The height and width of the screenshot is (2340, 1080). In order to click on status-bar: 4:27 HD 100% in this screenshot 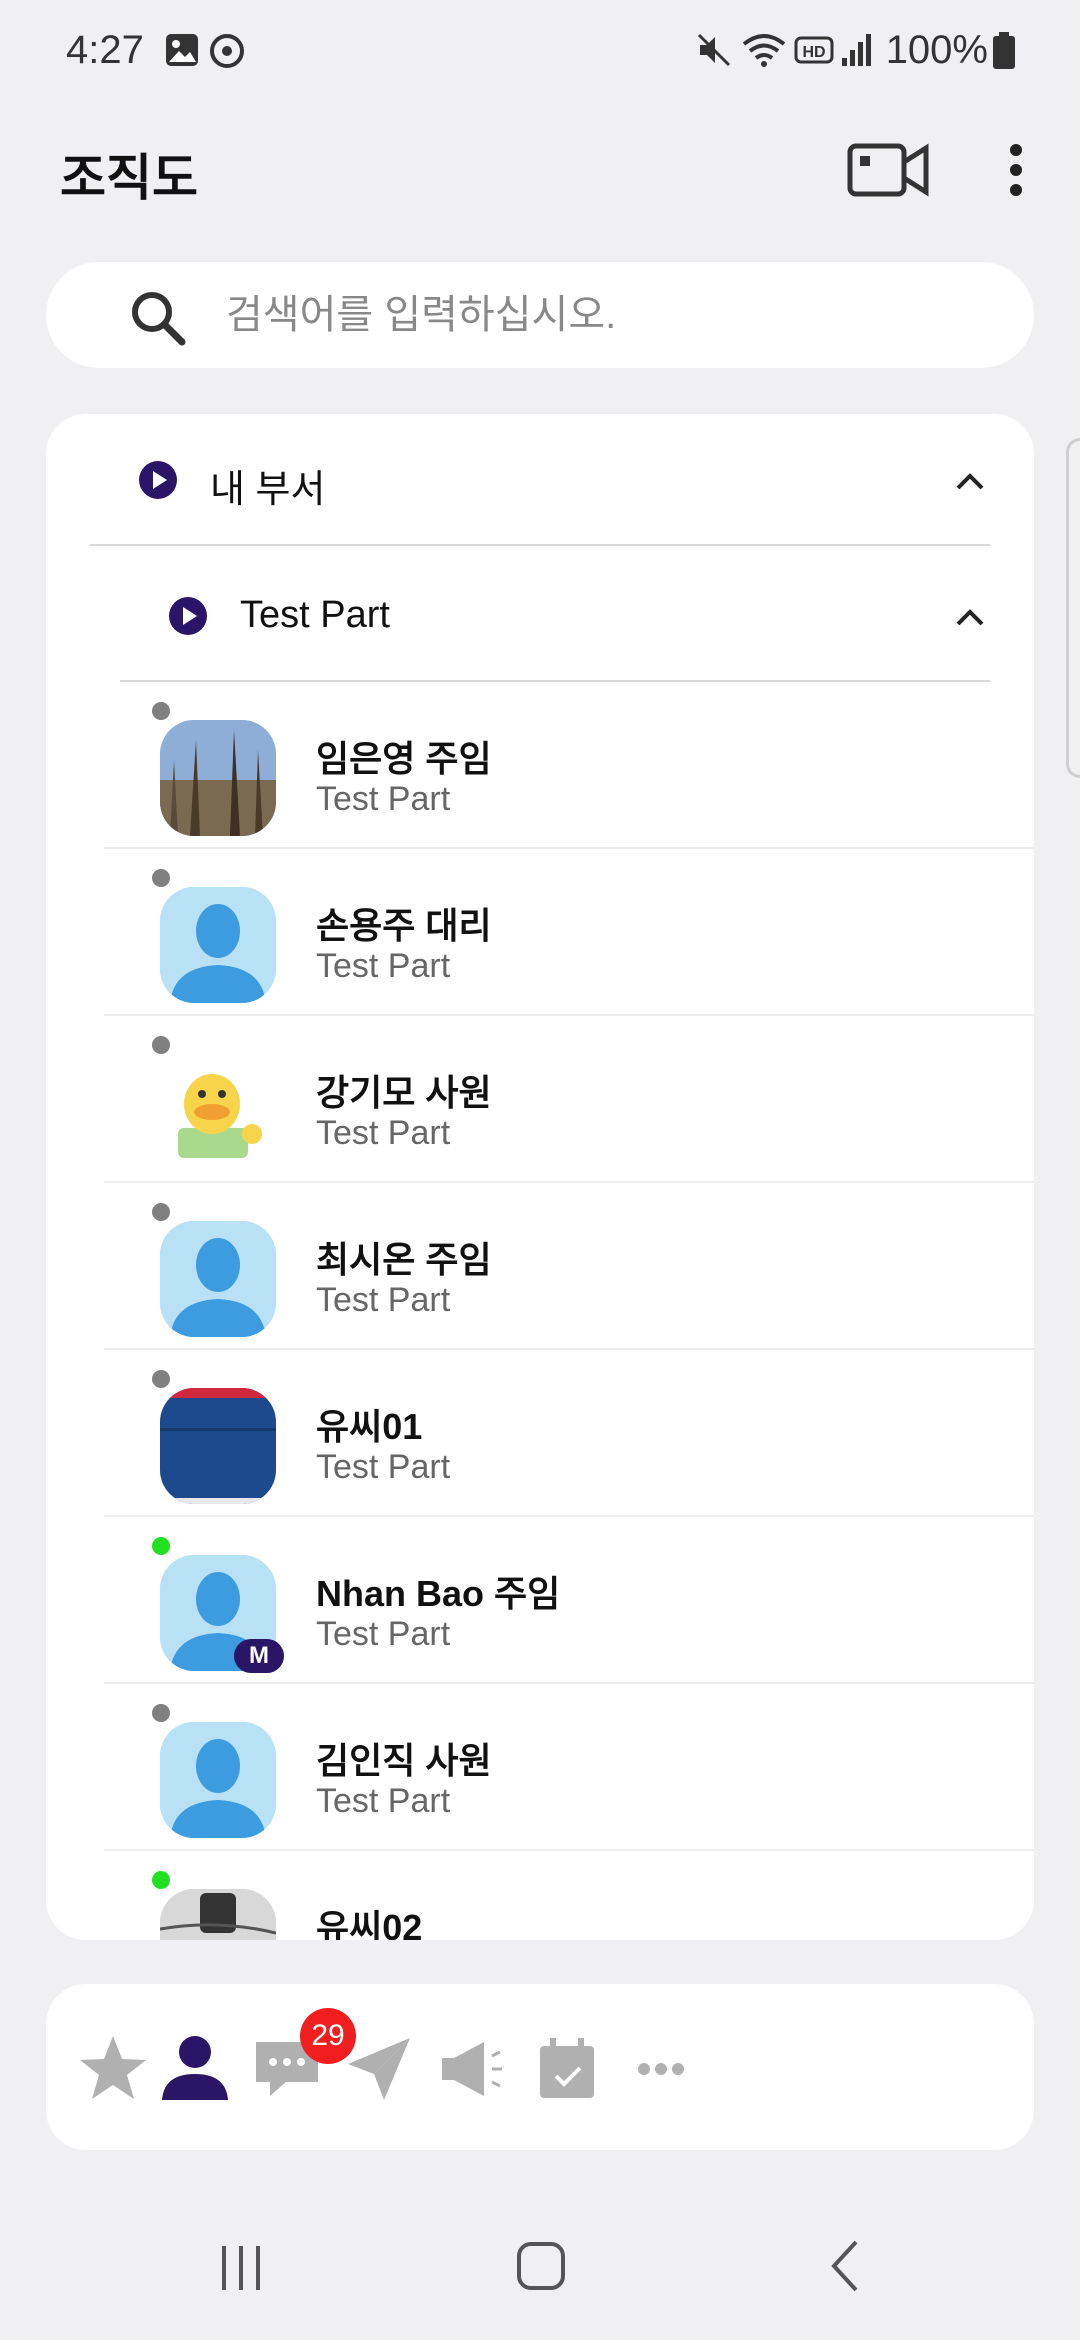, I will do `click(540, 55)`.